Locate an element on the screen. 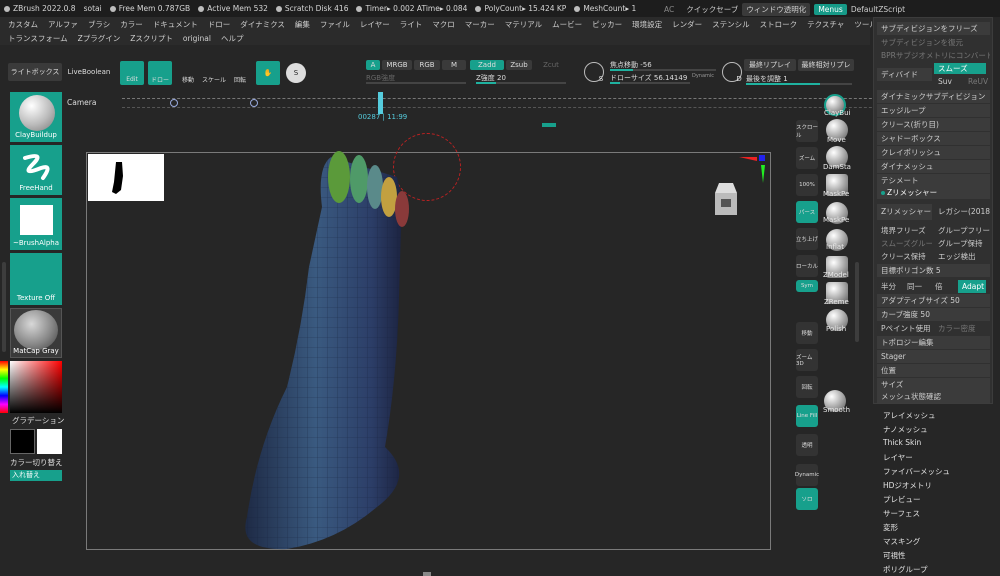 The height and width of the screenshot is (576, 1000). z-intensity-slider: Z強度 20 is located at coordinates (521, 78).